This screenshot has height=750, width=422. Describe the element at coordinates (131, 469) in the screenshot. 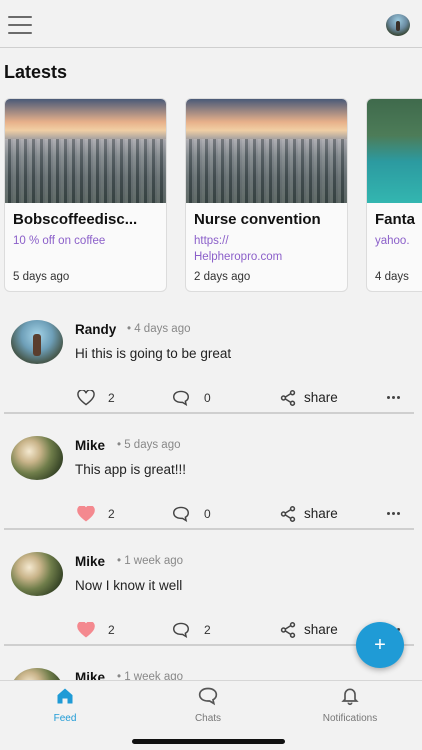

I see `post-message: This app is great!!!` at that location.